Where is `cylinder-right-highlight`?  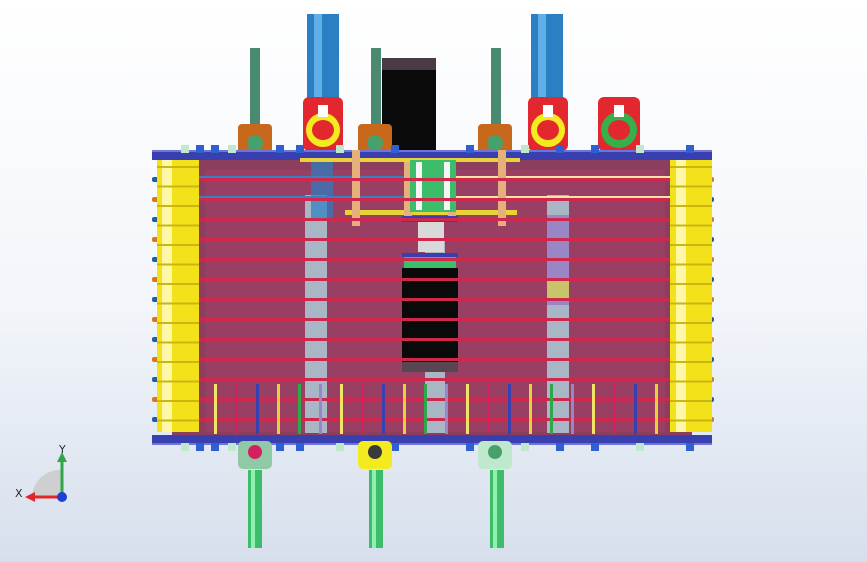
cylinder-right-highlight is located at coordinates (542, 57).